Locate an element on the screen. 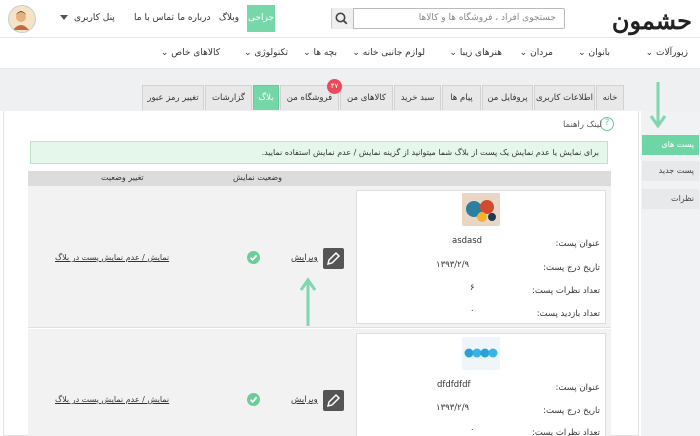  nav-item-label: مردان is located at coordinates (541, 53).